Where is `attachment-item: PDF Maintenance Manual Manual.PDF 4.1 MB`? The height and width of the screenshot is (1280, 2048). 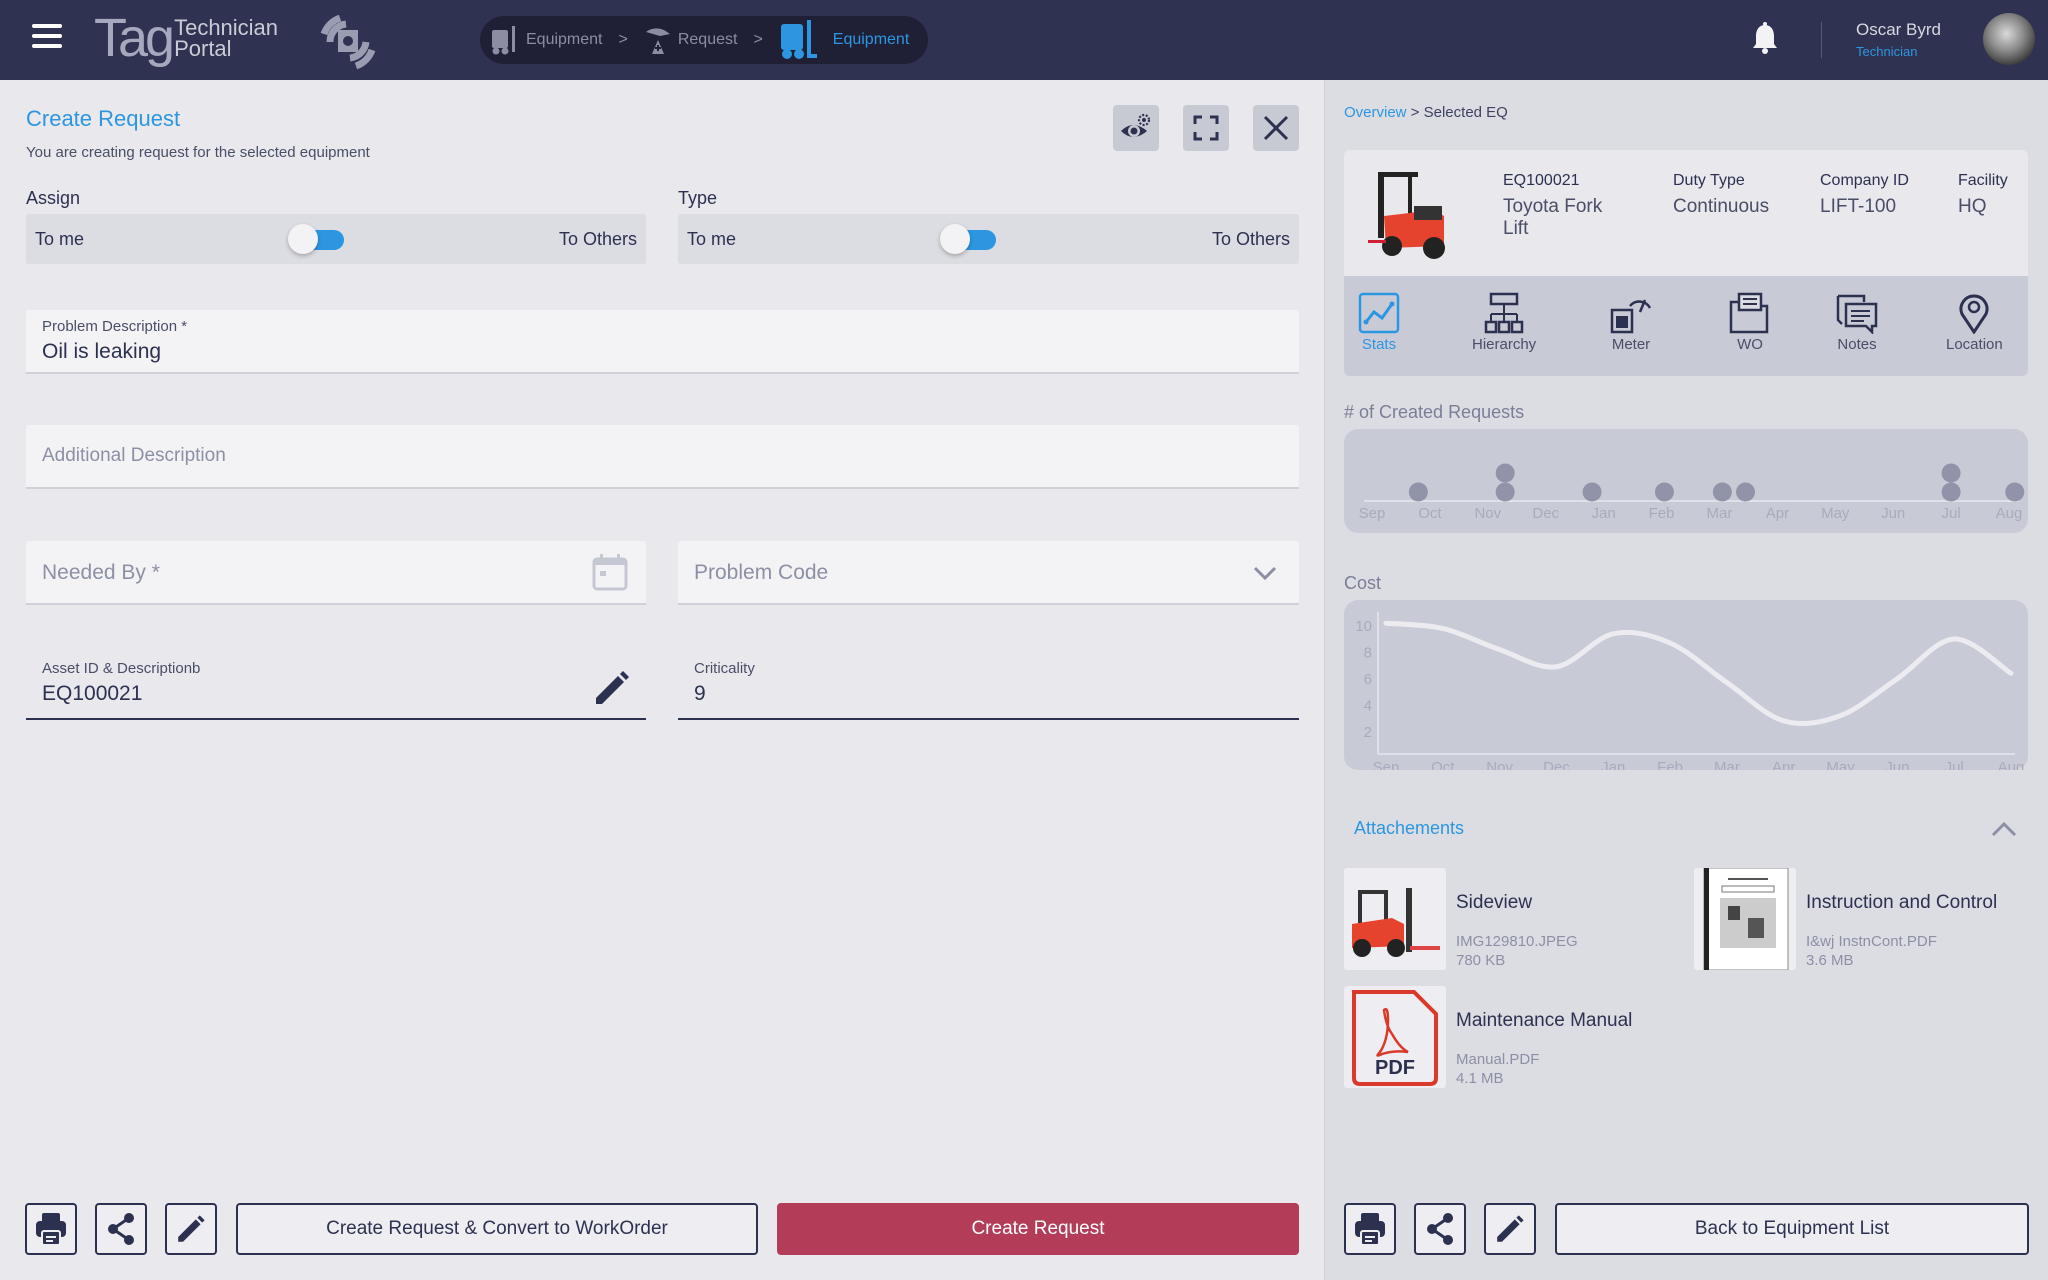 attachment-item: PDF Maintenance Manual Manual.PDF 4.1 MB is located at coordinates (1488, 1037).